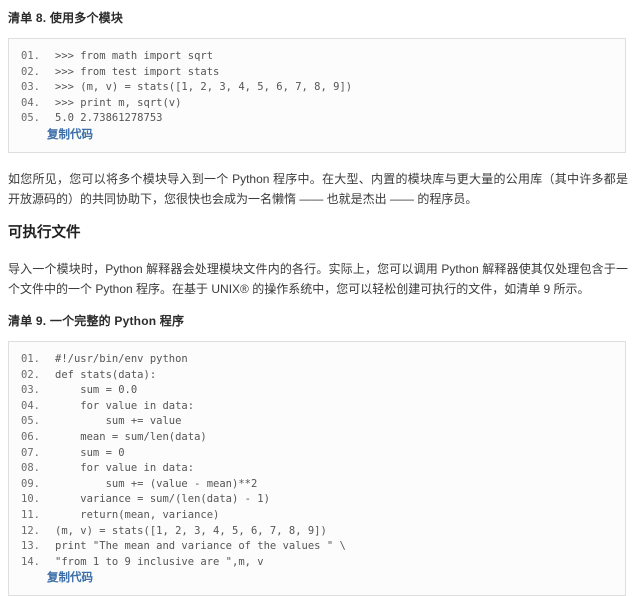 Image resolution: width=640 pixels, height=596 pixels. Describe the element at coordinates (317, 454) in the screenshot. I see `code-line: 07. sum = 0` at that location.